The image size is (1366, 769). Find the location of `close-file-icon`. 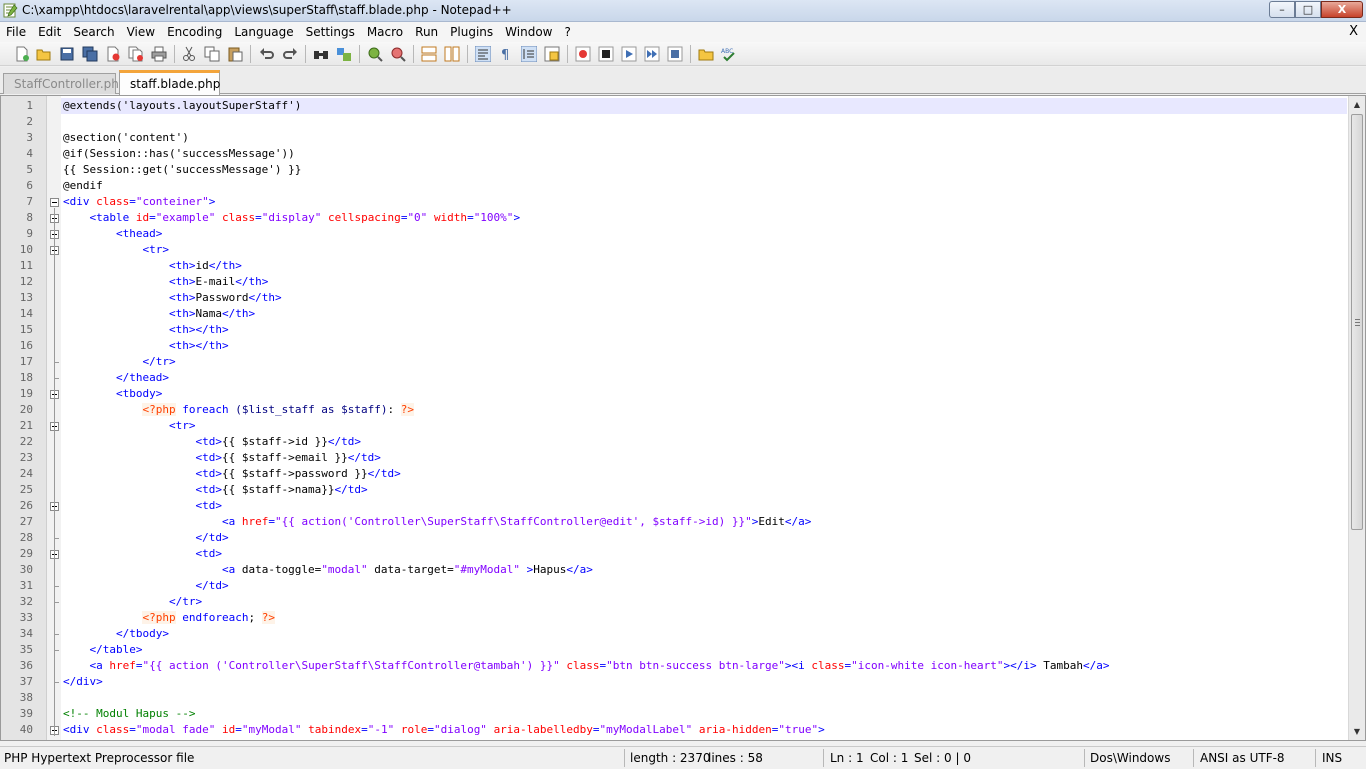

close-file-icon is located at coordinates (113, 54).